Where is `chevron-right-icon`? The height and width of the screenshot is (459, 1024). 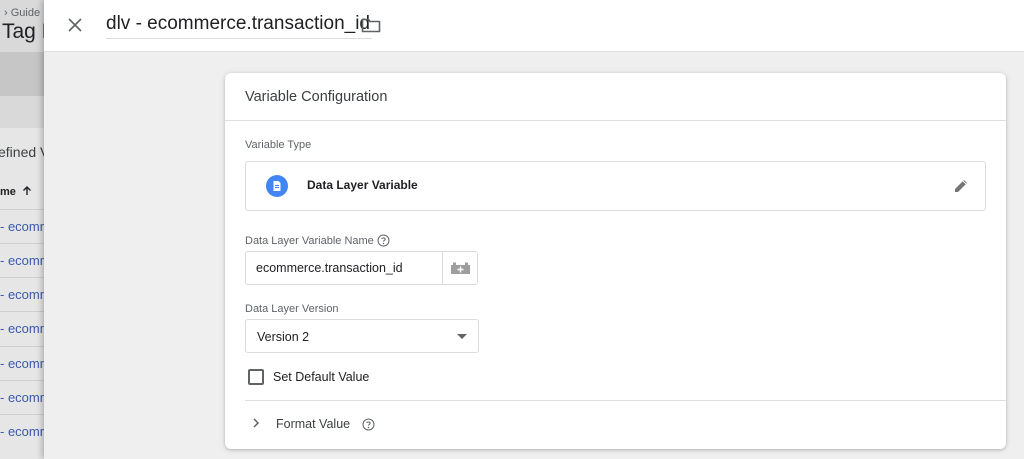 chevron-right-icon is located at coordinates (256, 423).